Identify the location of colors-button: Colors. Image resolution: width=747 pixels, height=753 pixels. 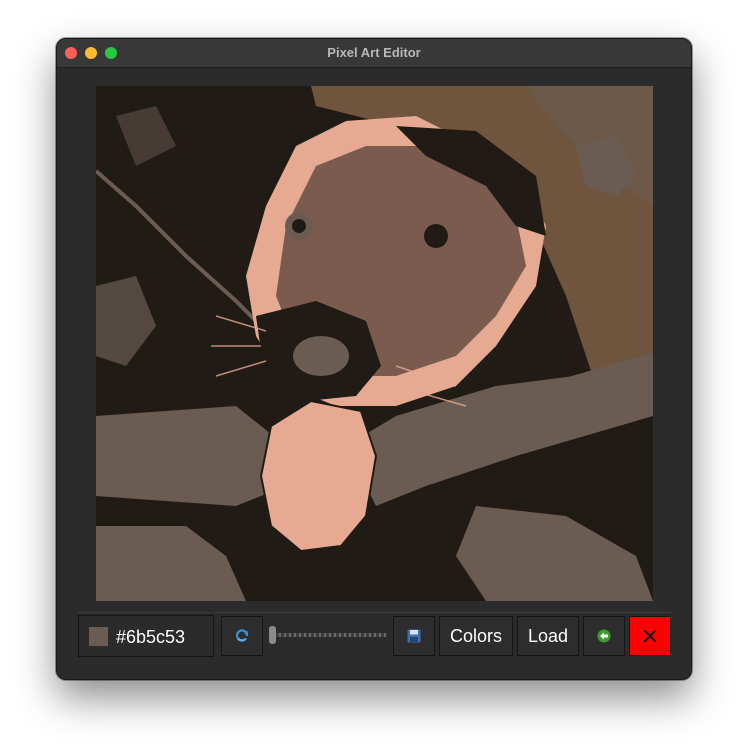
(476, 636).